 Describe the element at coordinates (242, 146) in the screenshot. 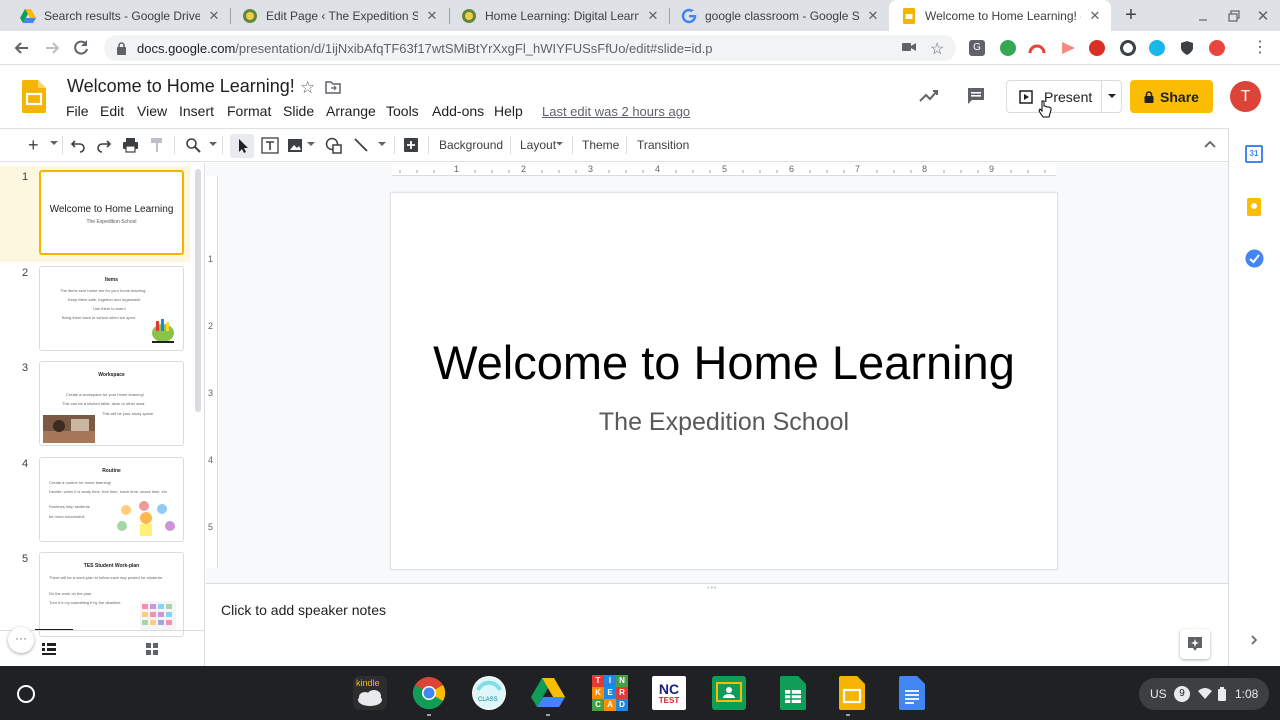

I see `select-tool-button` at that location.